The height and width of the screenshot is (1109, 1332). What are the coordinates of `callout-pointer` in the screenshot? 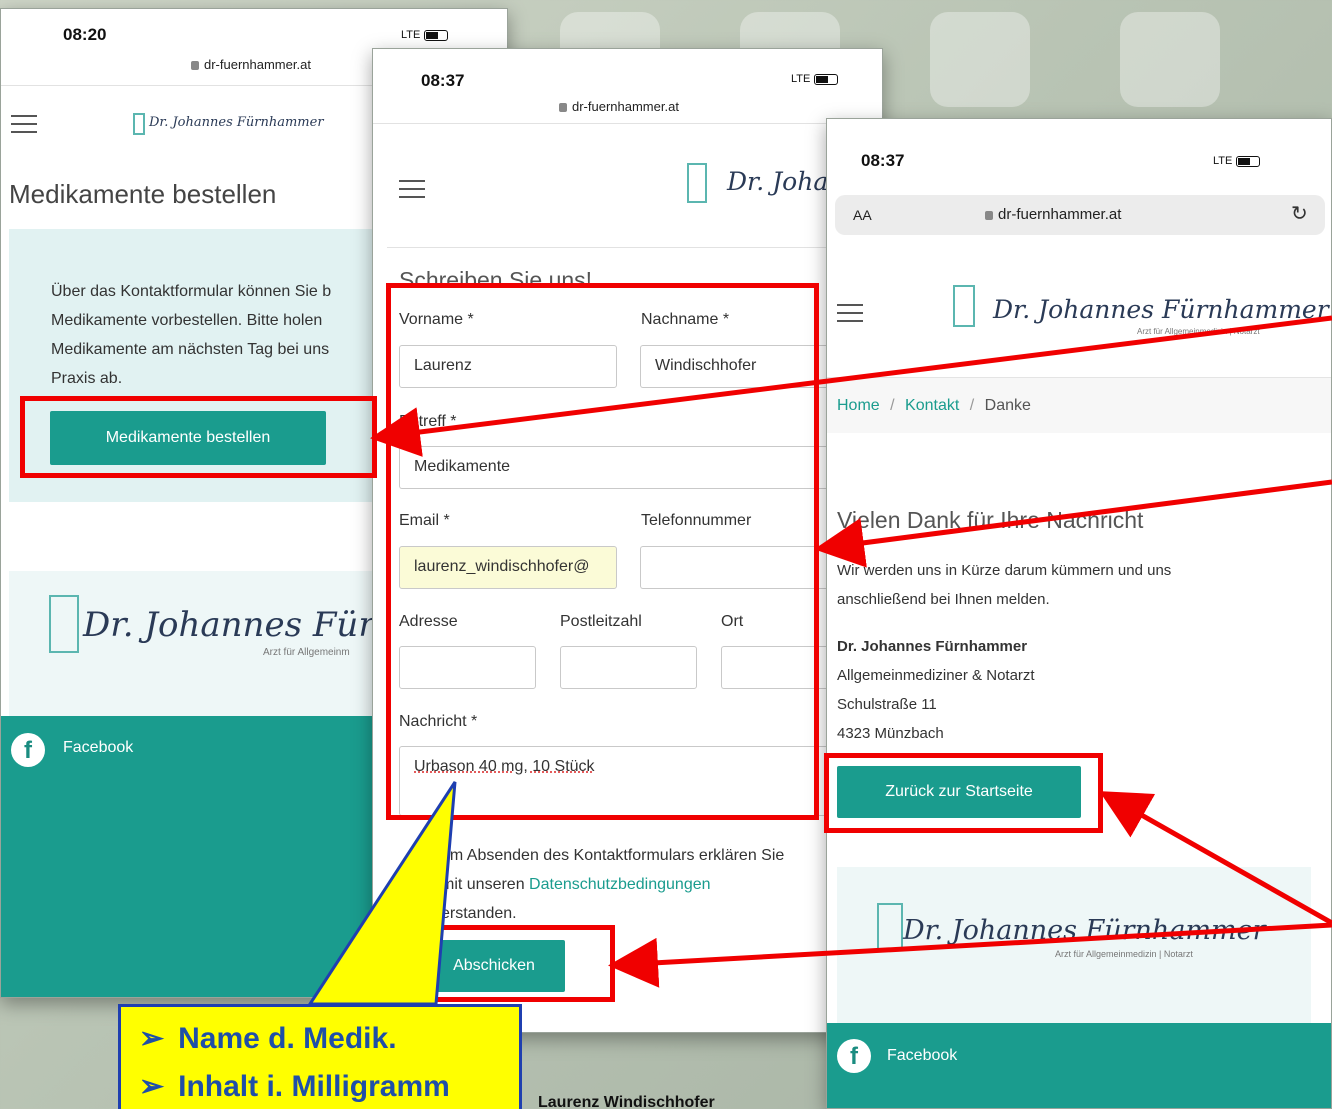 It's located at (382, 893).